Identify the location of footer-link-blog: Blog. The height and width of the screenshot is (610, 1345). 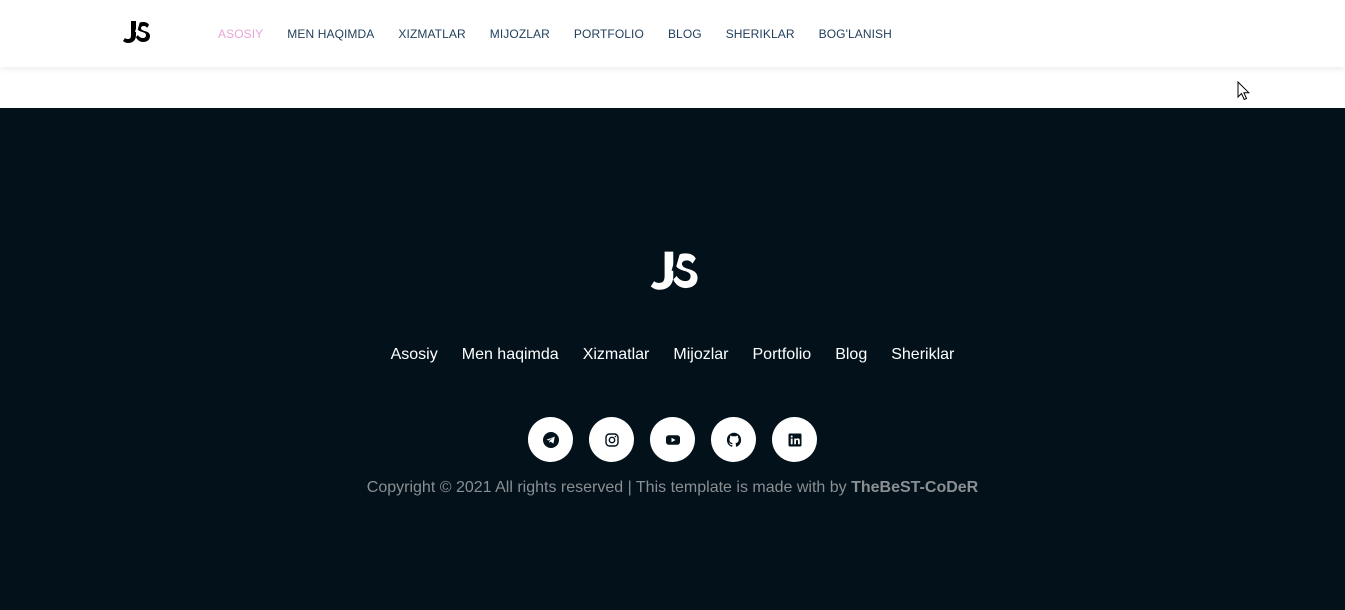
(851, 355).